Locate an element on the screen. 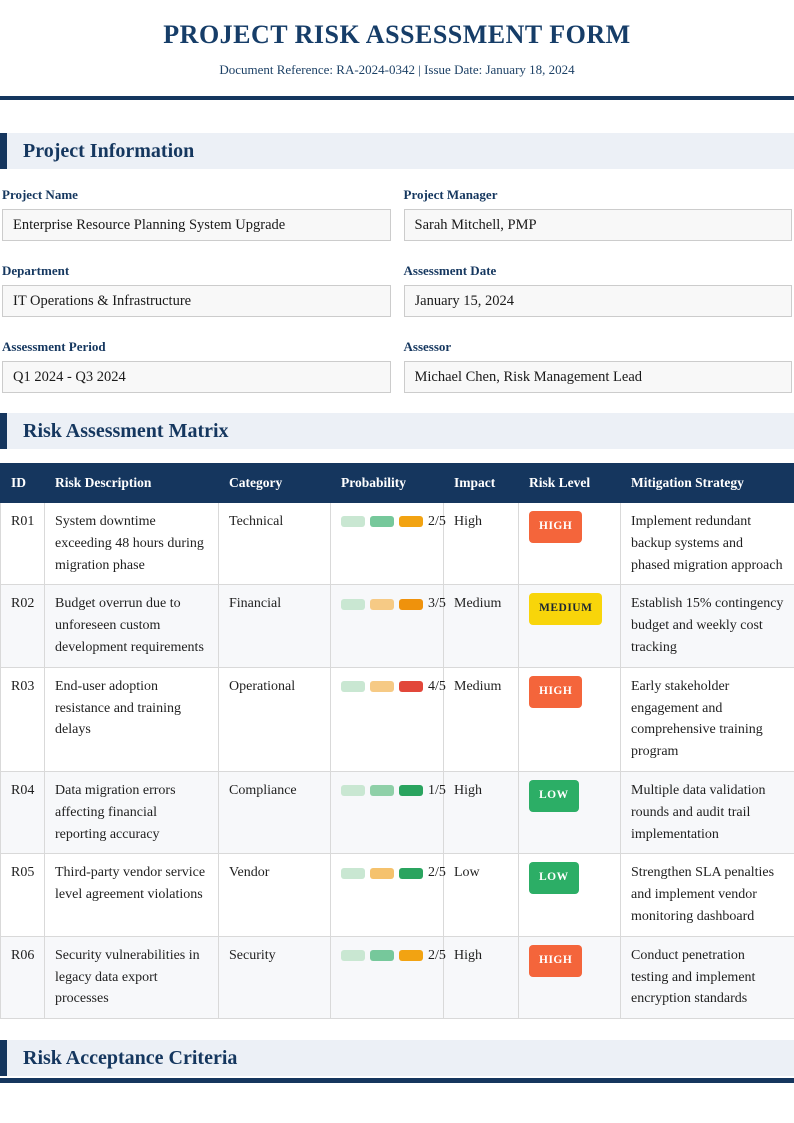 The width and height of the screenshot is (794, 1123). risk-impact-cell: Medium is located at coordinates (481, 719).